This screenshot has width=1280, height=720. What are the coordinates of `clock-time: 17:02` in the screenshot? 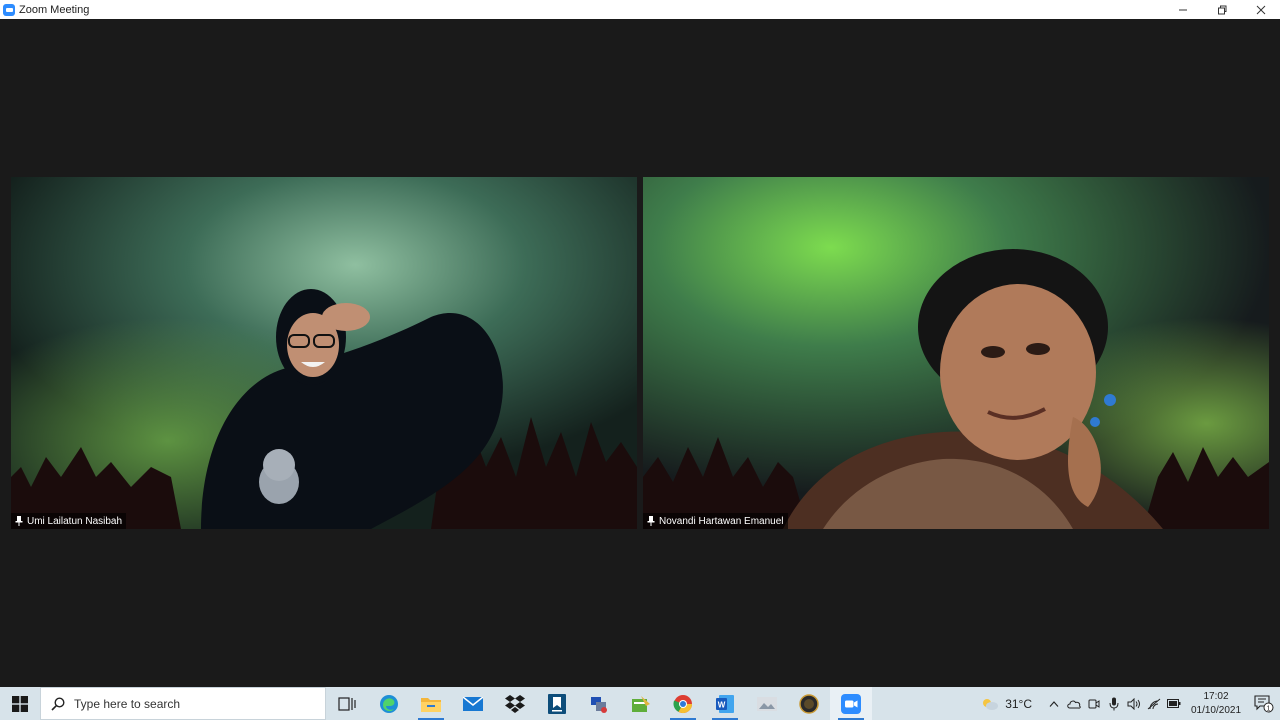 It's located at (1216, 696).